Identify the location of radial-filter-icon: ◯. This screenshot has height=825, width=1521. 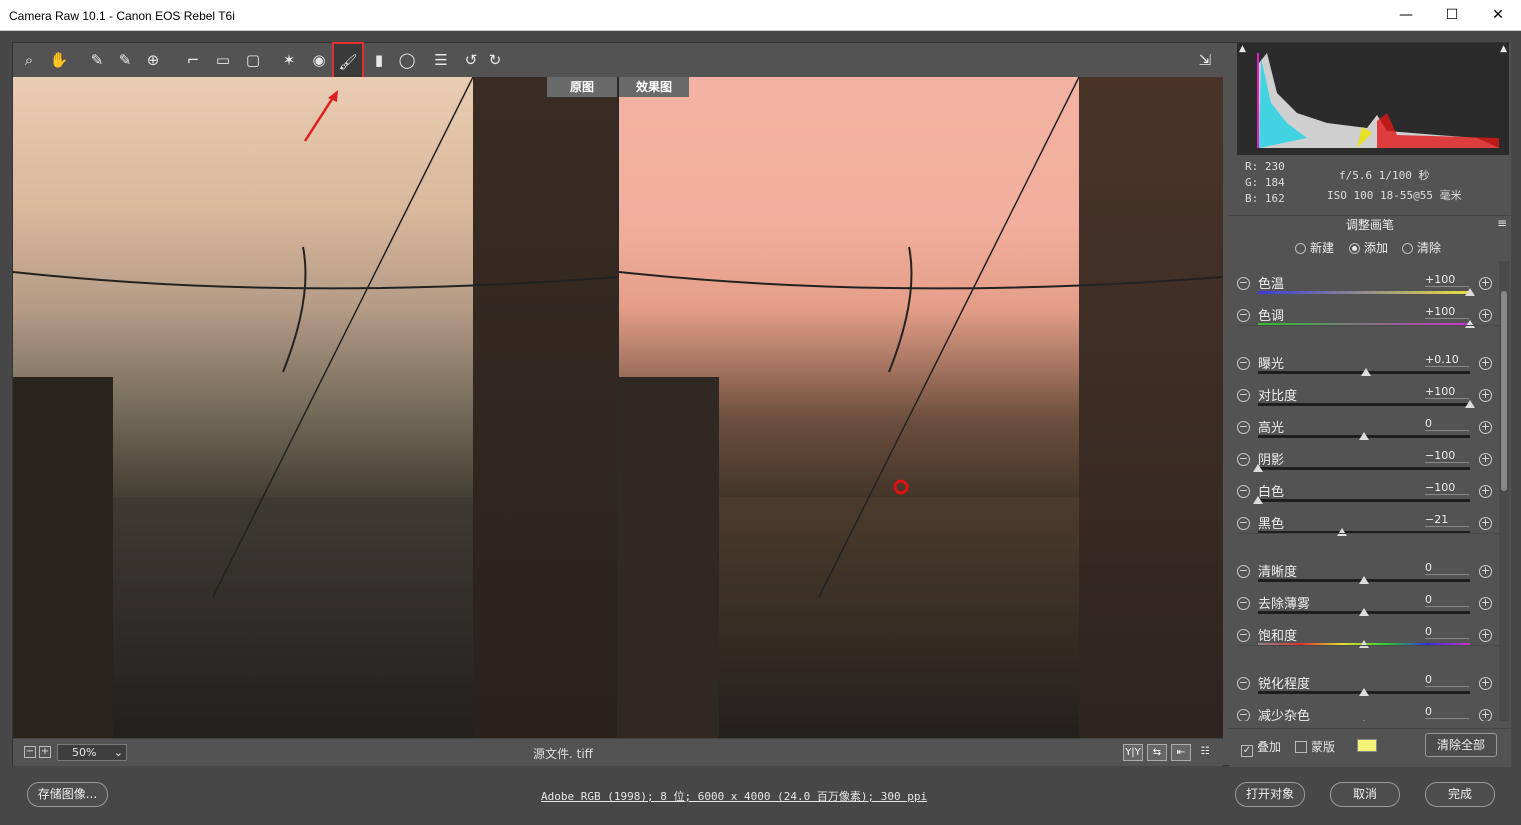
(407, 60).